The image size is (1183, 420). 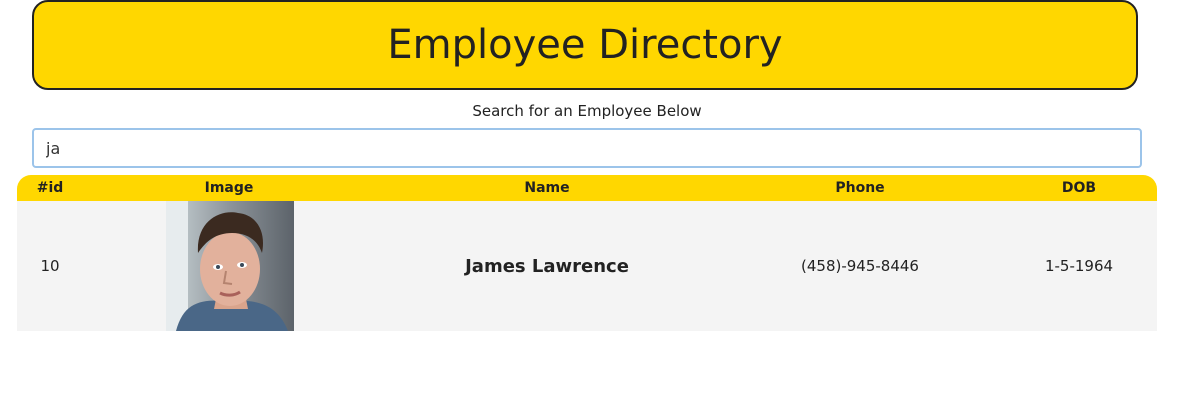 I want to click on column-header-dob: DOB, so click(x=1079, y=188).